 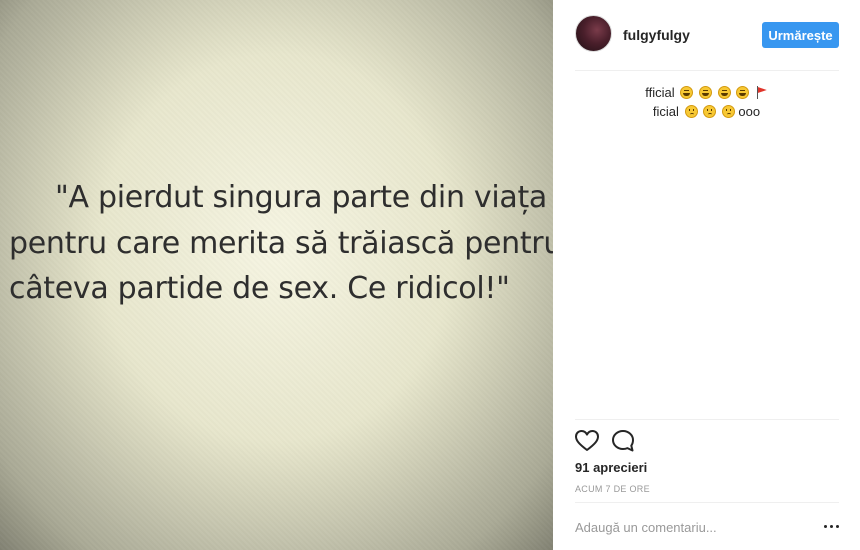 I want to click on quote-line-1: "A pierdut singura parte din viața sa, so click(x=304, y=197).